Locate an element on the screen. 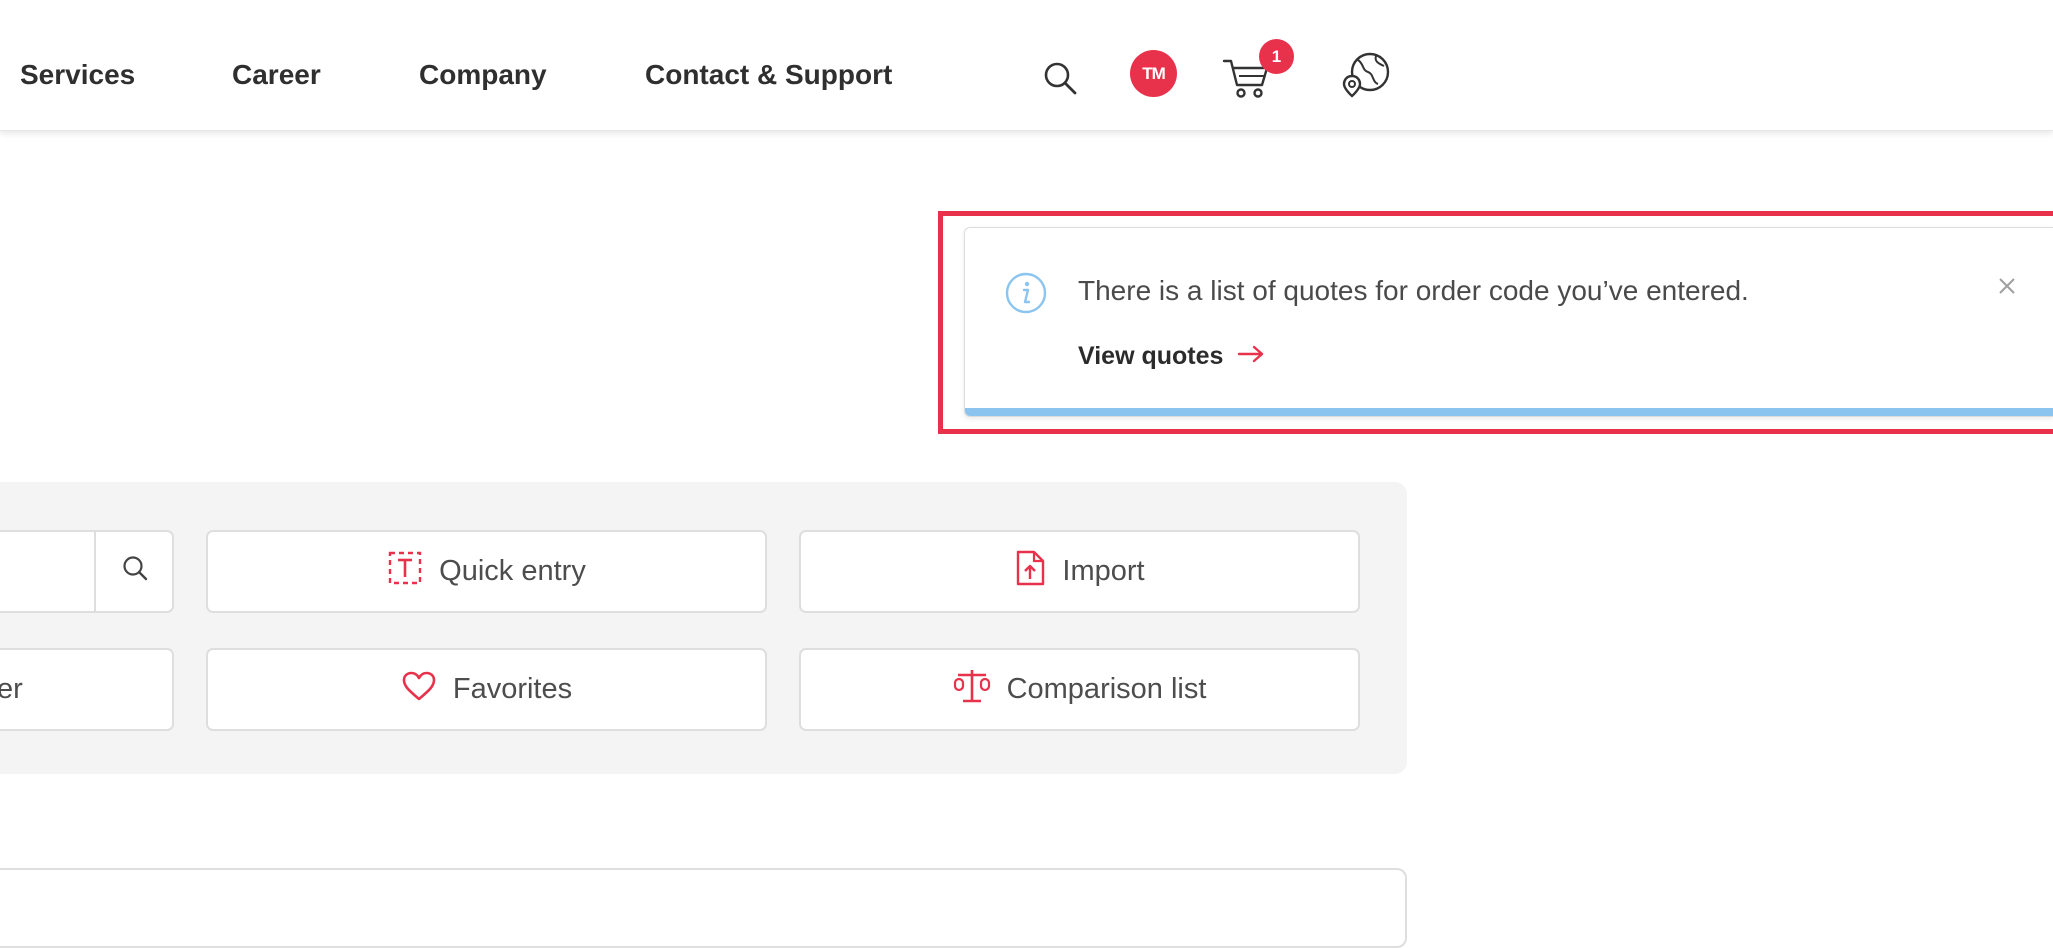 This screenshot has width=2053, height=948. view-quotes-label: View quotes is located at coordinates (1151, 356).